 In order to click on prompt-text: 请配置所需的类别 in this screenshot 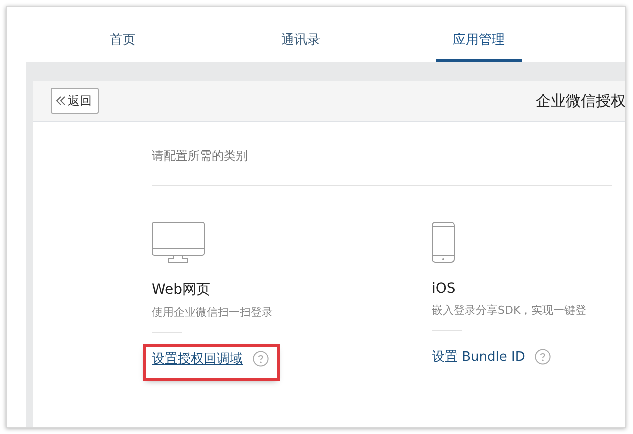, I will do `click(200, 156)`.